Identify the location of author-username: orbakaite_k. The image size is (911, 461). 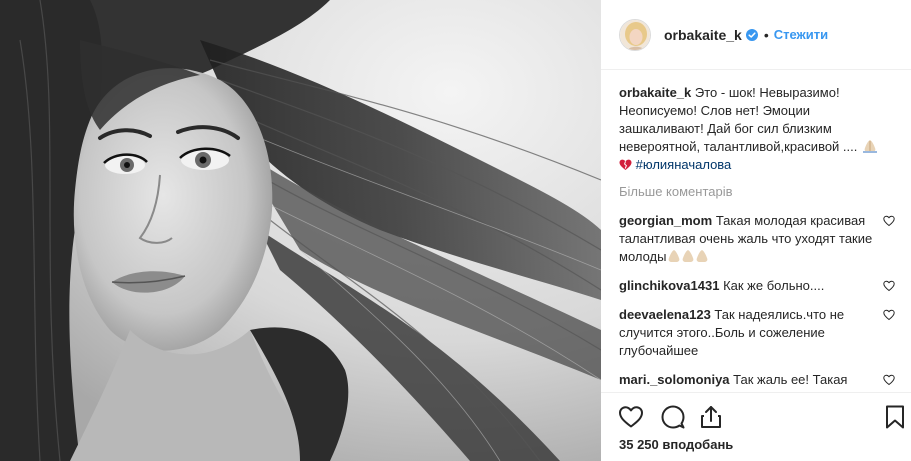
(703, 35).